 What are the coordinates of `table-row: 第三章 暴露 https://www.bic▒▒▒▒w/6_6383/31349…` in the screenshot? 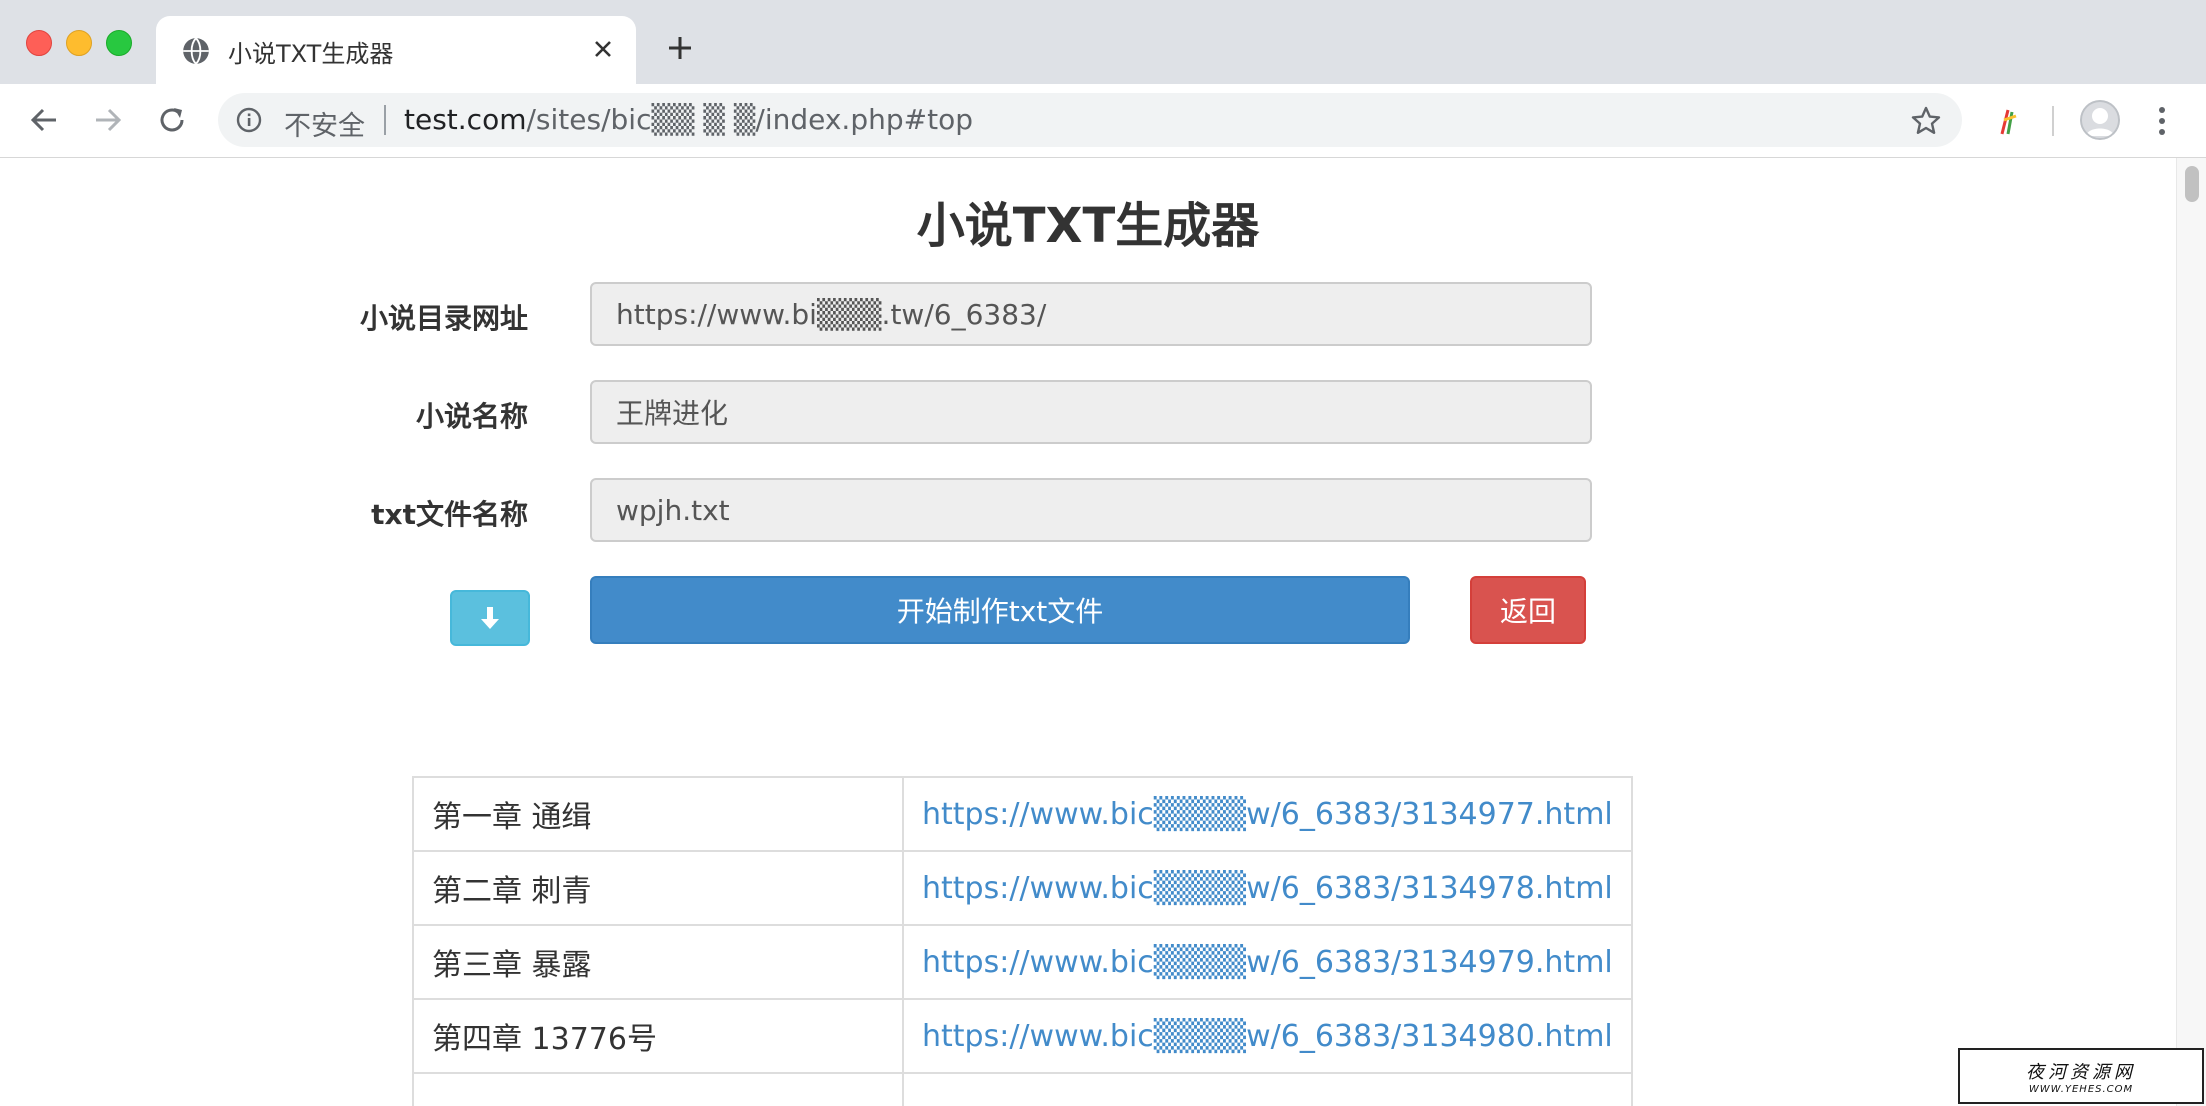 It's located at (1022, 962).